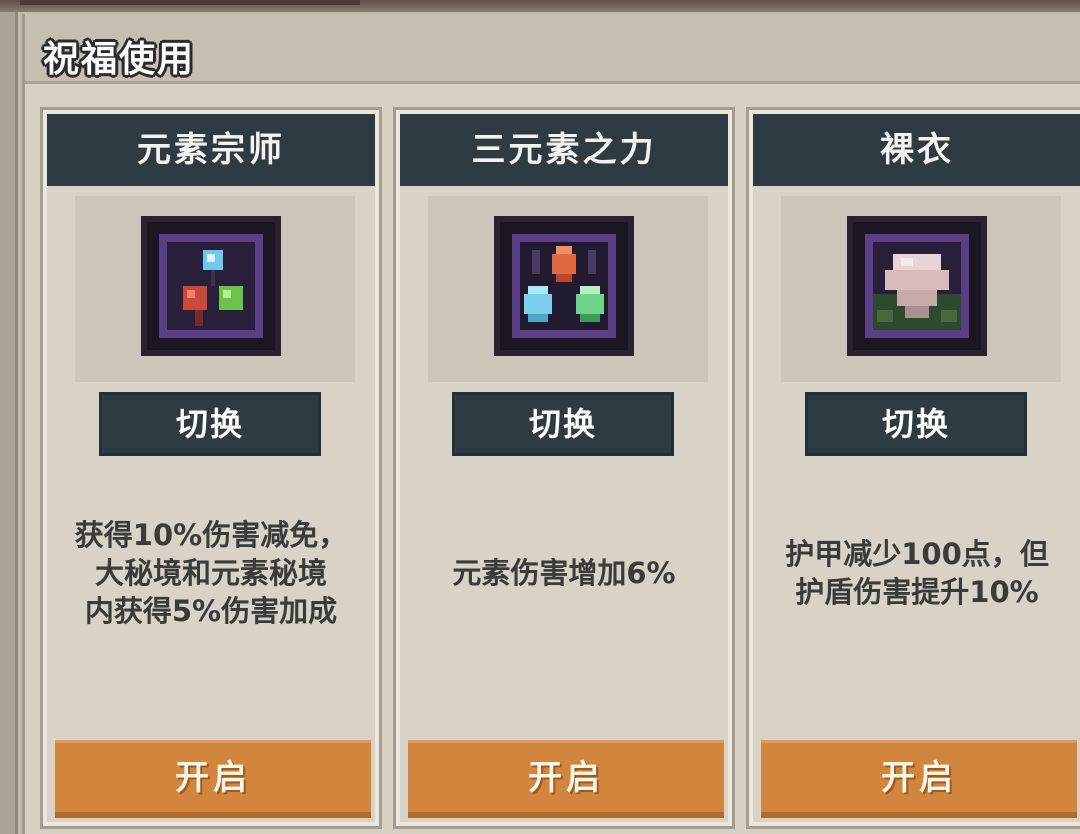  Describe the element at coordinates (564, 286) in the screenshot. I see `three-element-power-icon` at that location.